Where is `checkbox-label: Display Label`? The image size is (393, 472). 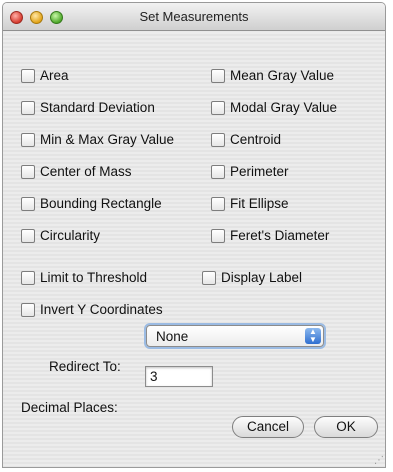 checkbox-label: Display Label is located at coordinates (262, 277).